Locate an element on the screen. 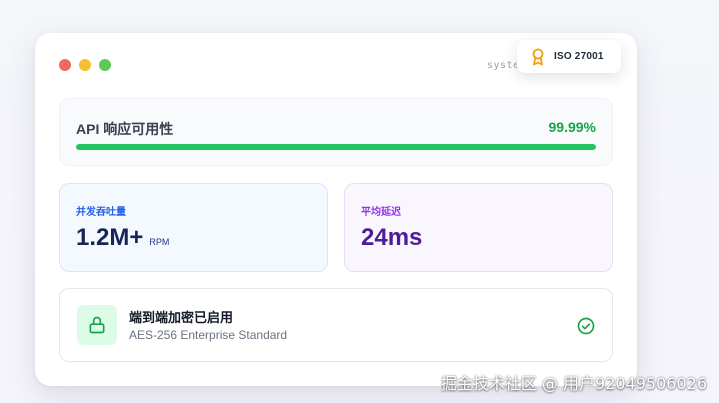 This screenshot has width=719, height=403. uptime-progress-track is located at coordinates (336, 147).